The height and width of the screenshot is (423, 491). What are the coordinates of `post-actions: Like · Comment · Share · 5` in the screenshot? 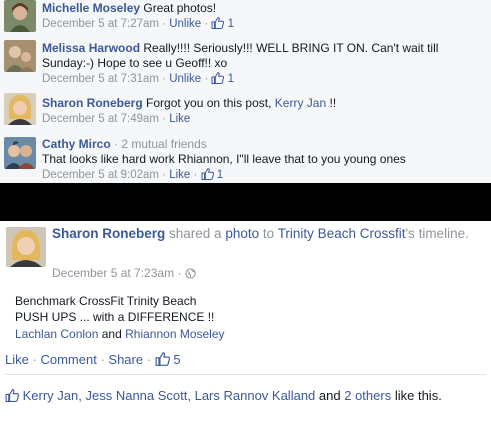 It's located at (93, 360).